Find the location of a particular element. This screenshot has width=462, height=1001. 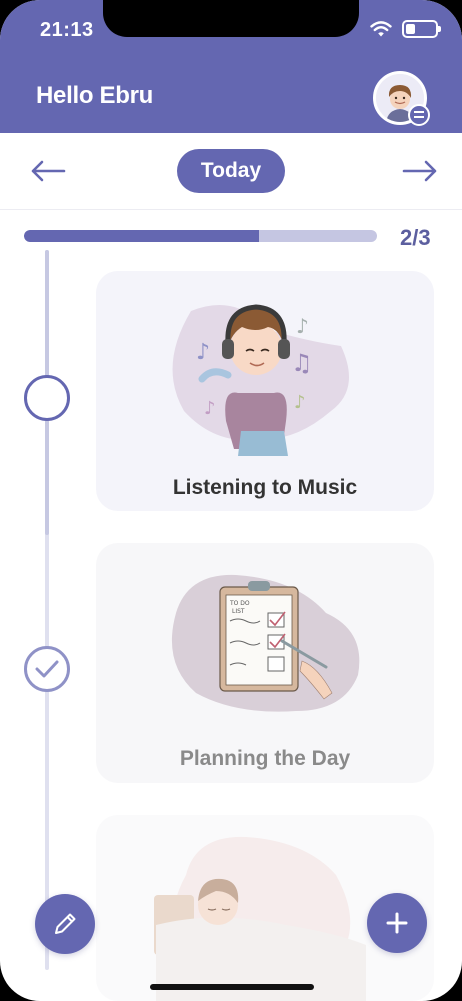

device-notch is located at coordinates (231, 18).